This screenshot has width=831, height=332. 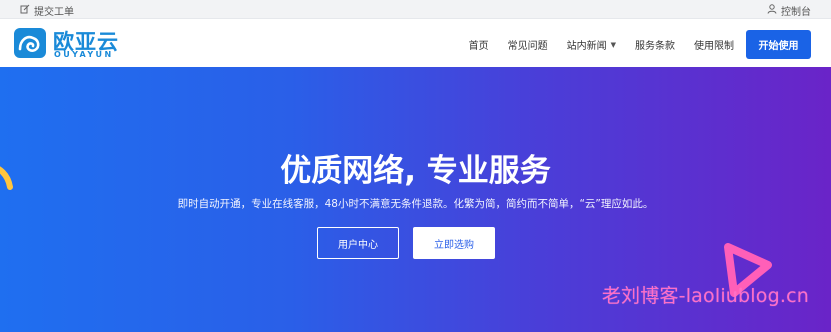 What do you see at coordinates (54, 12) in the screenshot?
I see `submit-ticket-label: 提交工单` at bounding box center [54, 12].